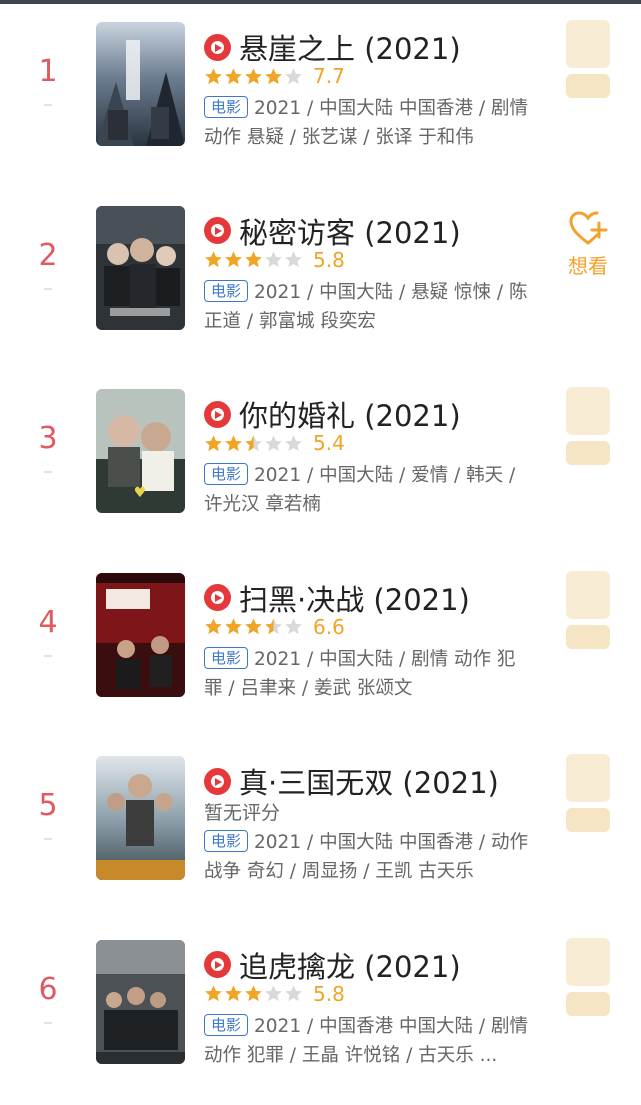 This screenshot has width=641, height=1105. What do you see at coordinates (350, 414) in the screenshot?
I see `movie-title: 你的婚礼 (2021)` at bounding box center [350, 414].